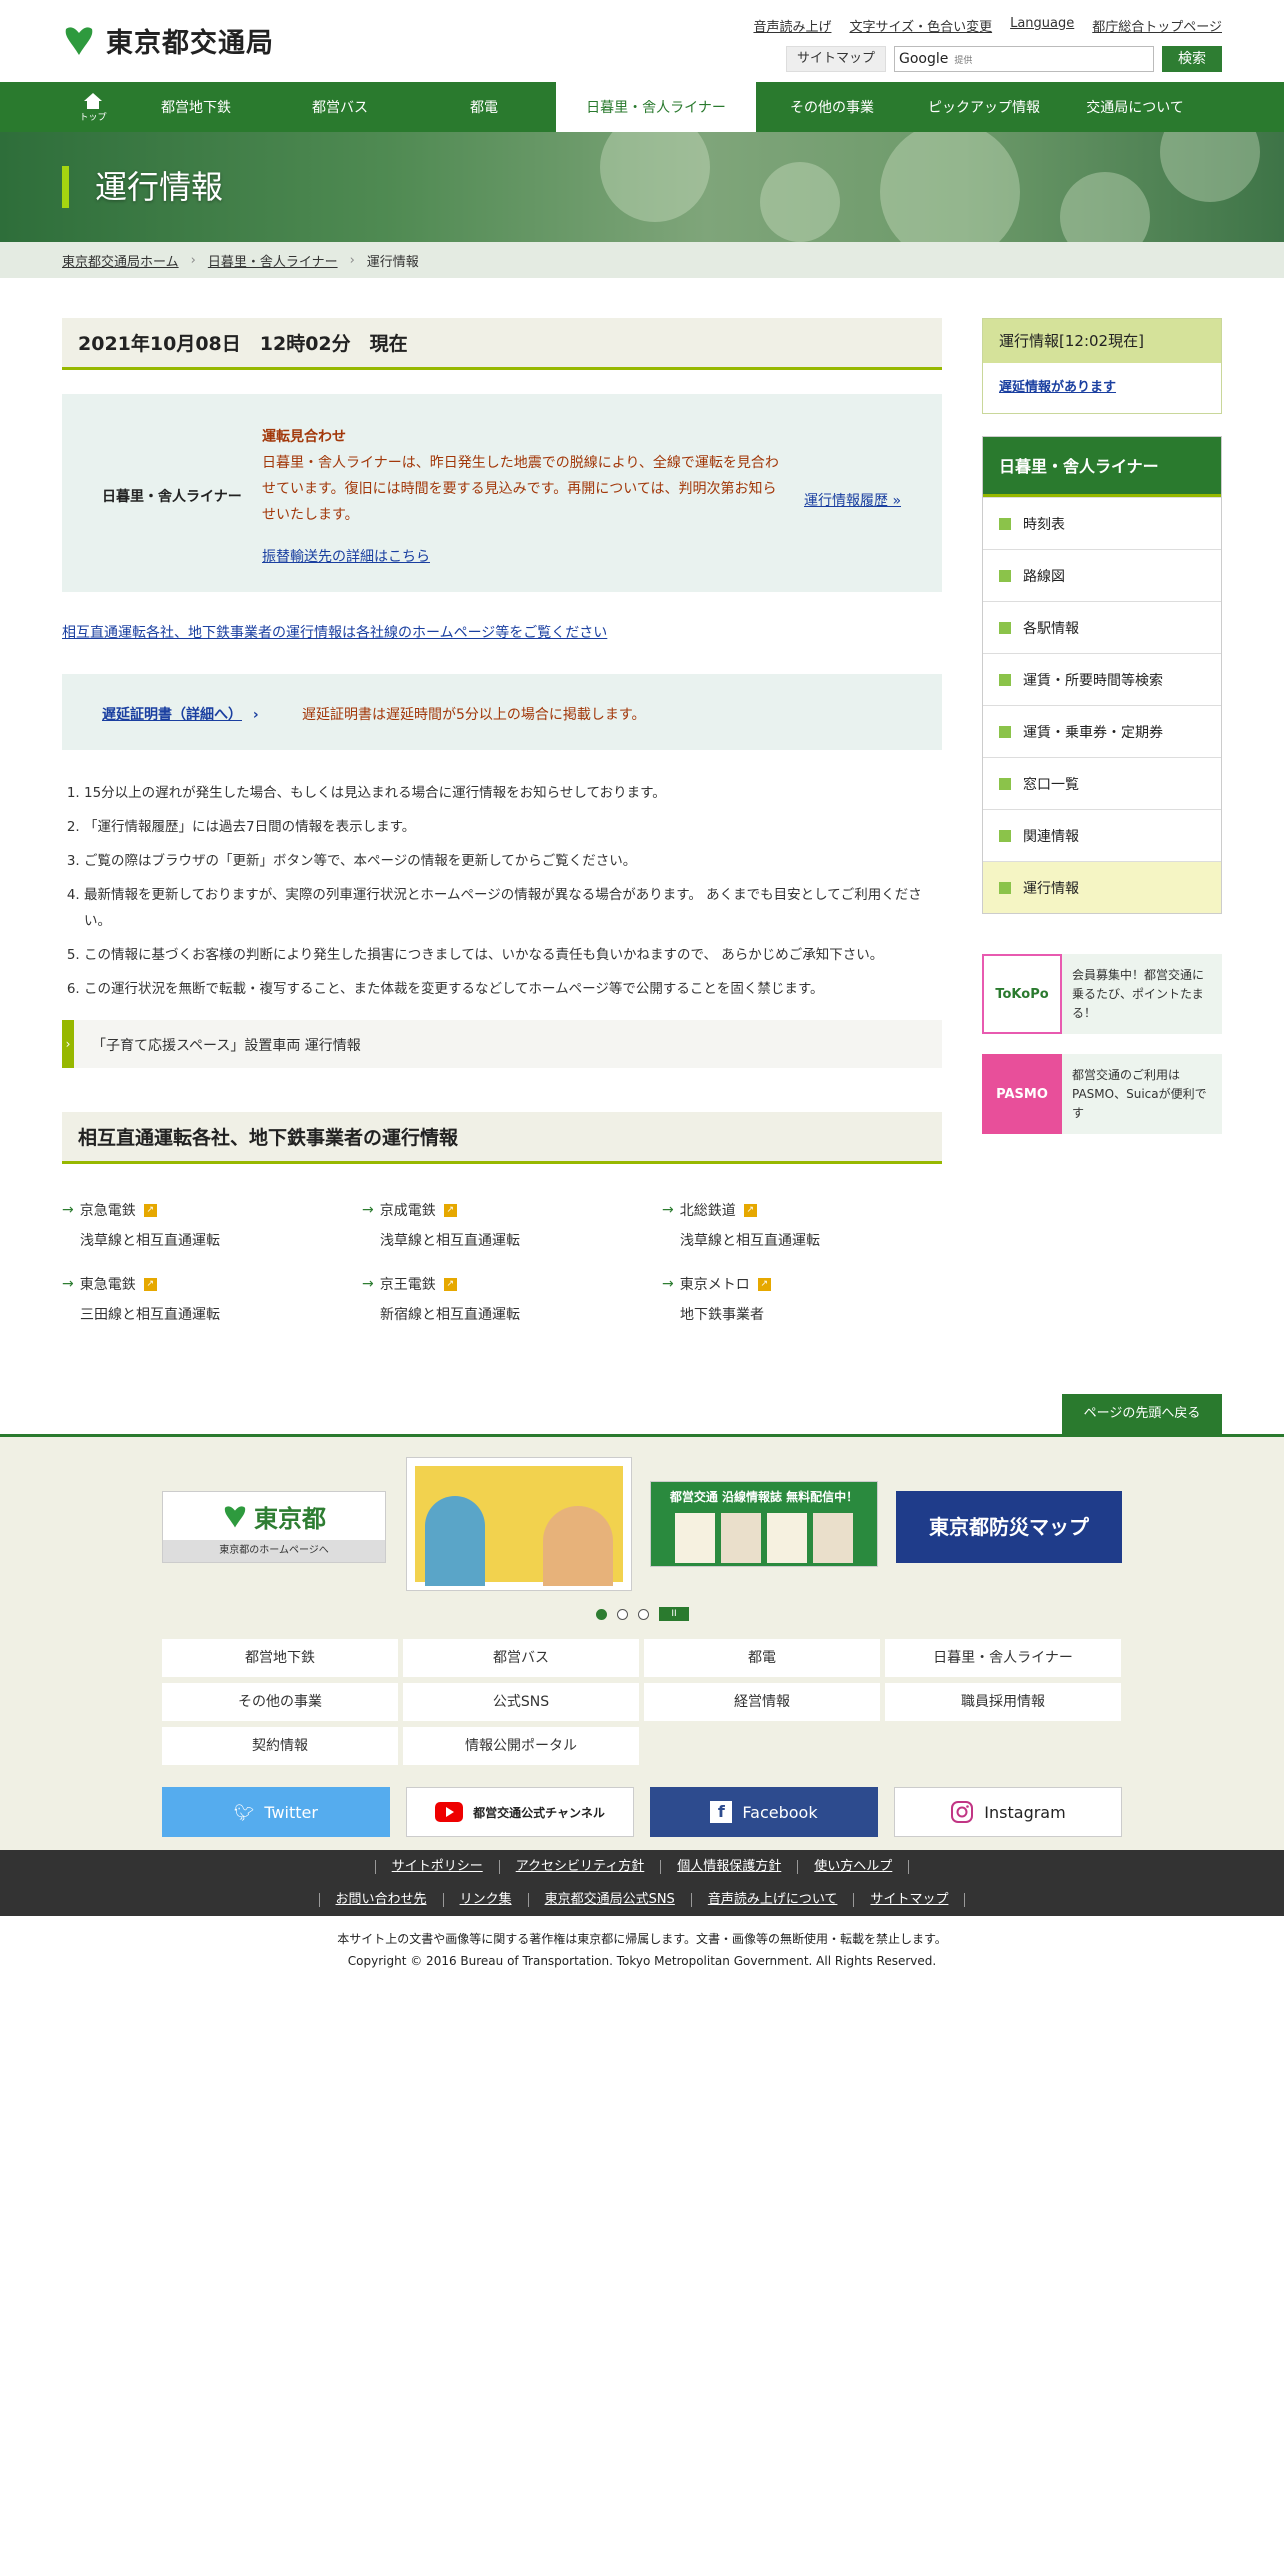  What do you see at coordinates (520, 1812) in the screenshot?
I see `youtube-button: 都営交通公式チャンネル` at bounding box center [520, 1812].